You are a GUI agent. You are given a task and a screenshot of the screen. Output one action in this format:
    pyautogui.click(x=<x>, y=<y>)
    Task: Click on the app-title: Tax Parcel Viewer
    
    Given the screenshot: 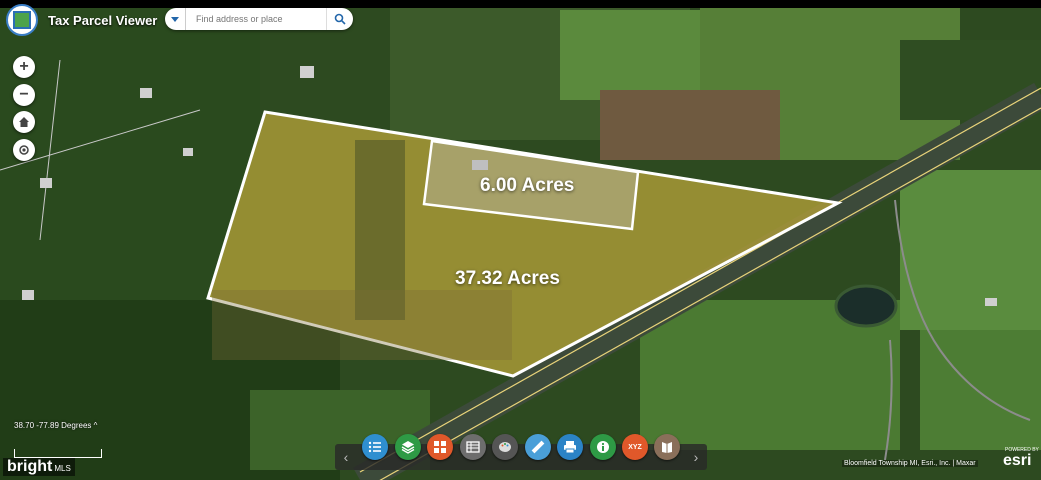 What is the action you would take?
    pyautogui.click(x=103, y=20)
    